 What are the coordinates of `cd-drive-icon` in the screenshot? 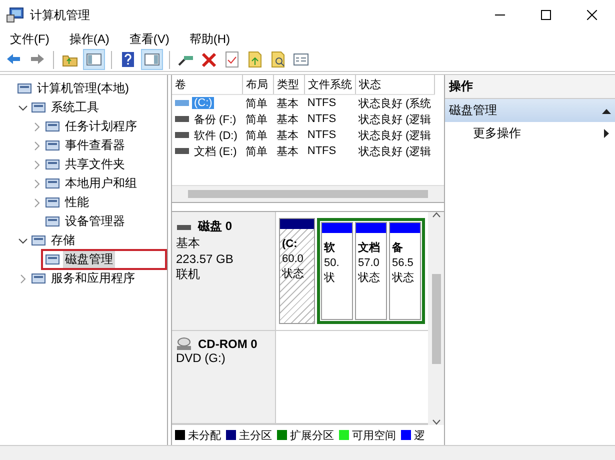 It's located at (184, 344).